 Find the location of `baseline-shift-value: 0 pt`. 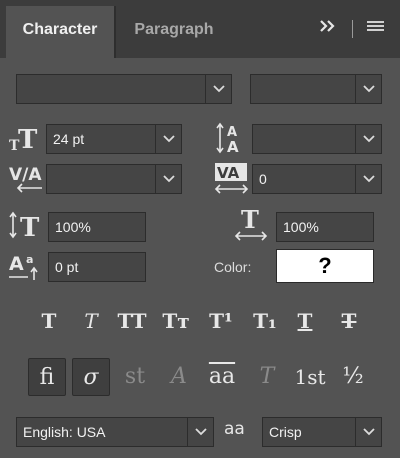

baseline-shift-value: 0 pt is located at coordinates (67, 267).